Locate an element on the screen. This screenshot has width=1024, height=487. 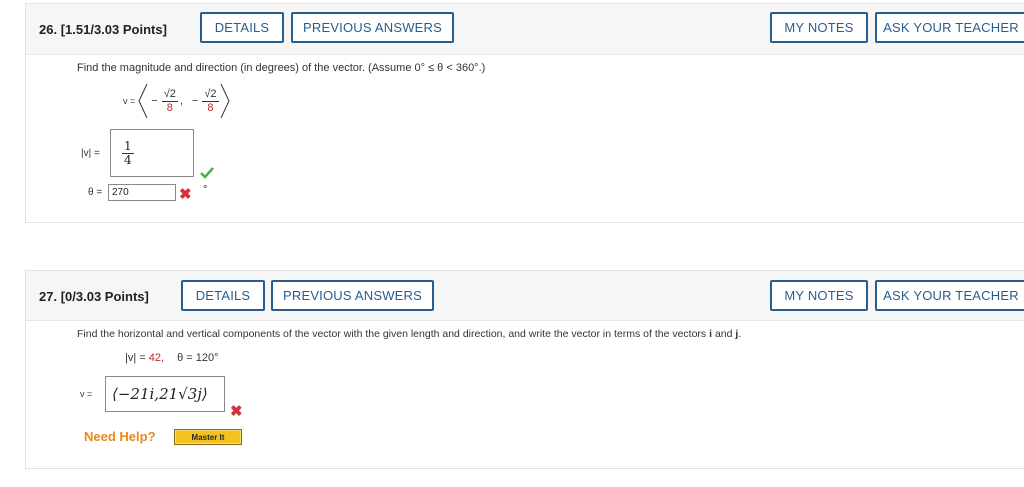
question-27-title: 27. [0/3.03 Points] is located at coordinates (94, 296).